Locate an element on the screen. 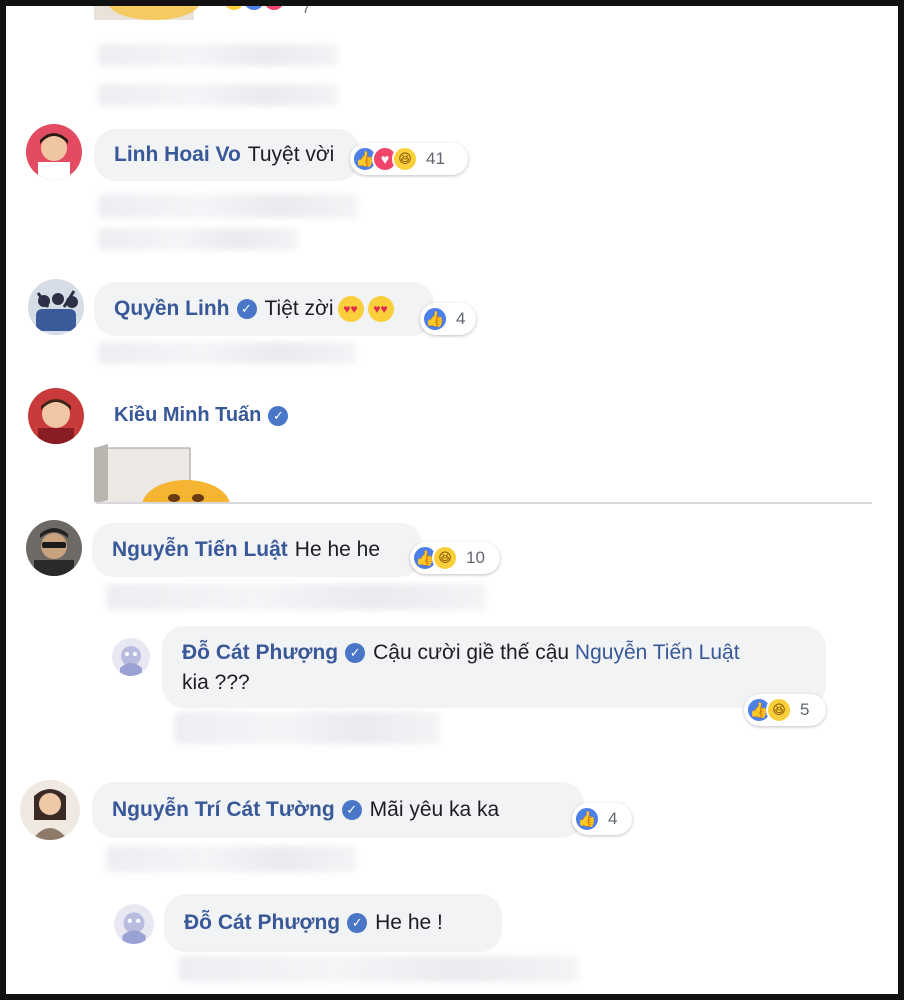 This screenshot has width=904, height=1000. comment-author: Linh Hoai Vo is located at coordinates (177, 155).